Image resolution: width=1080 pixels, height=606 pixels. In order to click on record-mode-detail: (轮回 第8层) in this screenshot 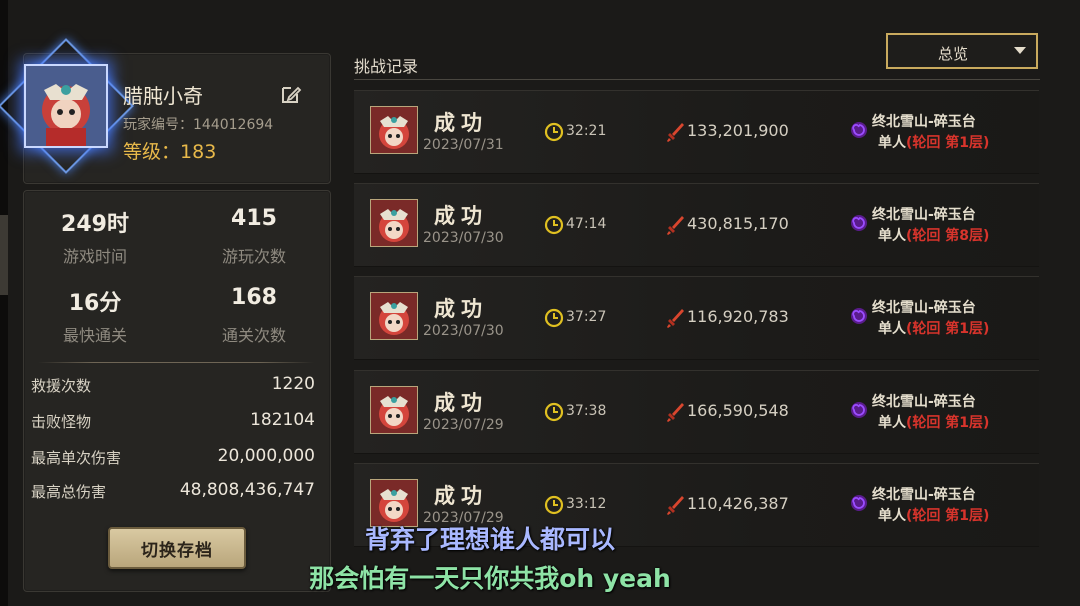, I will do `click(948, 236)`.